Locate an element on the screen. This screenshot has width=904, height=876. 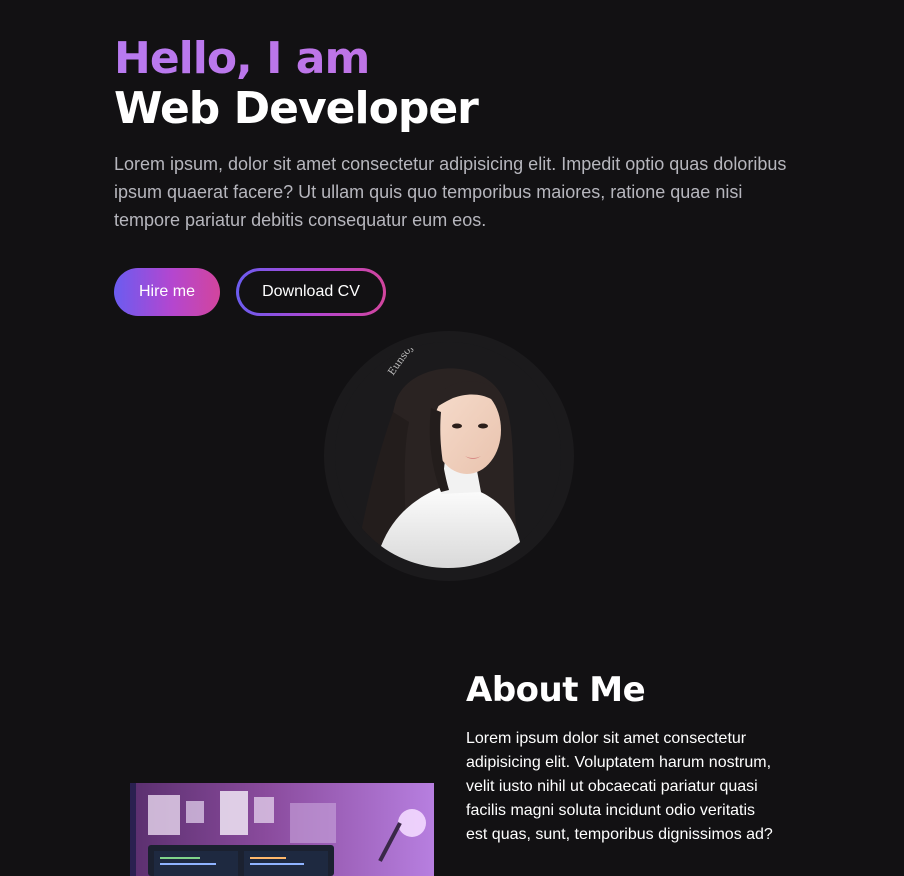
hero-greeting: Hello, I am is located at coordinates (464, 59).